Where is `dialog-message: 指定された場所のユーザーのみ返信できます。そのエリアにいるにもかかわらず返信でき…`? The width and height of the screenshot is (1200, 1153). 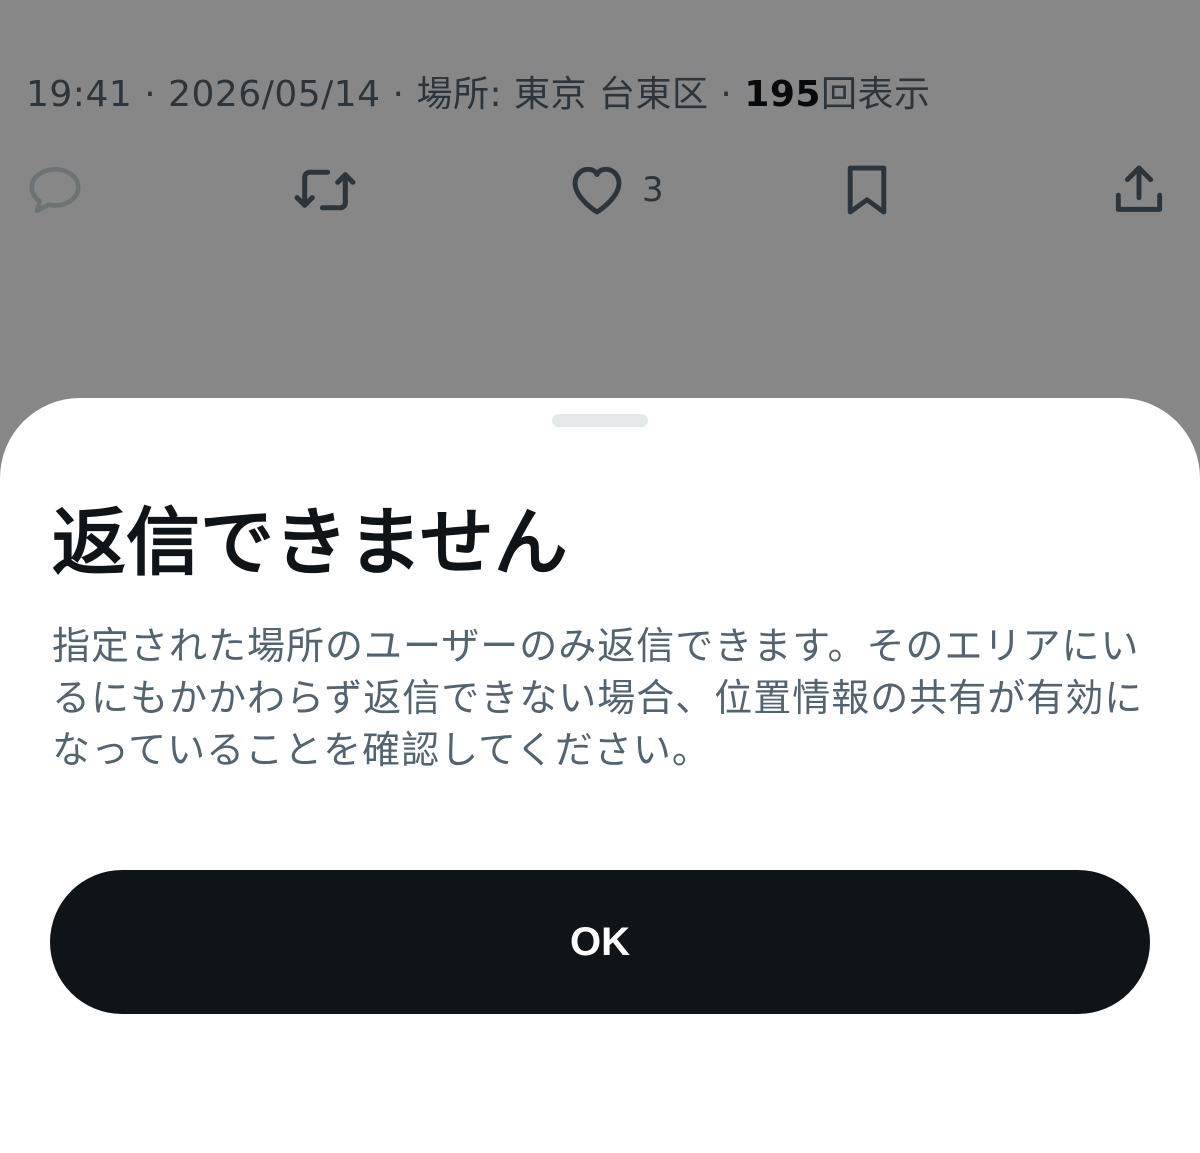 dialog-message: 指定された場所のユーザーのみ返信できます。そのエリアにいるにもかかわらず返信でき… is located at coordinates (598, 698).